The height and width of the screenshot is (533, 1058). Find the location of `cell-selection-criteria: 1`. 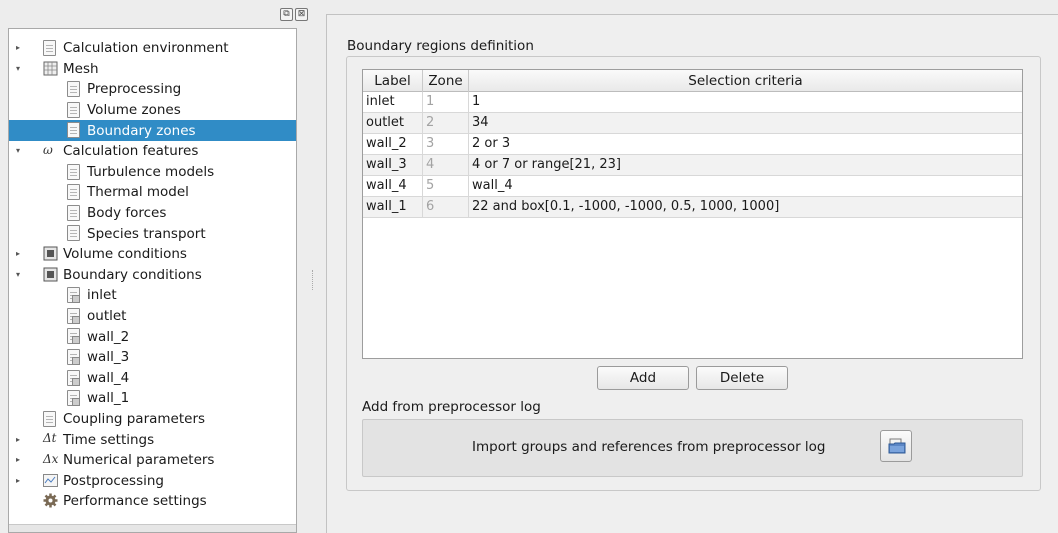

cell-selection-criteria: 1 is located at coordinates (745, 102).